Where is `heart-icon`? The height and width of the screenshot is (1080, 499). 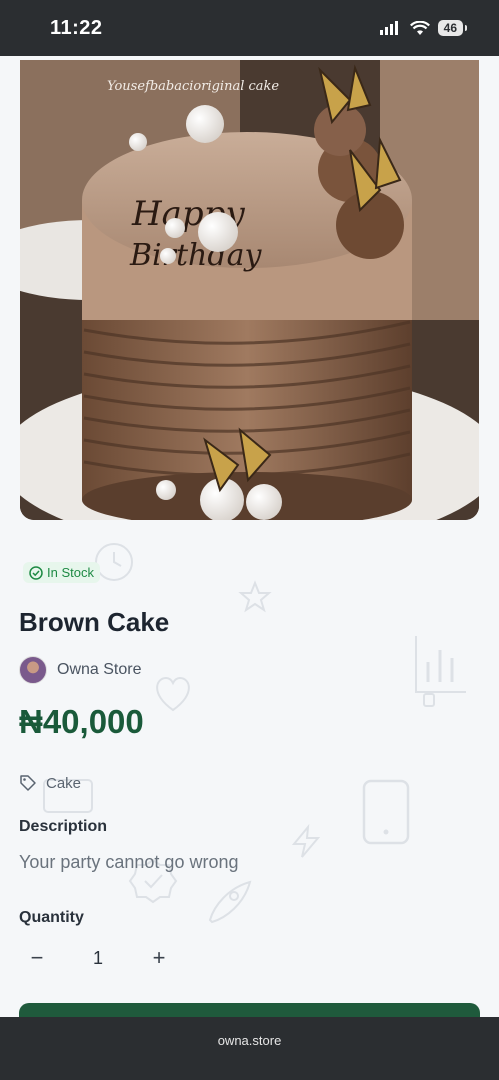
heart-icon is located at coordinates (173, 694).